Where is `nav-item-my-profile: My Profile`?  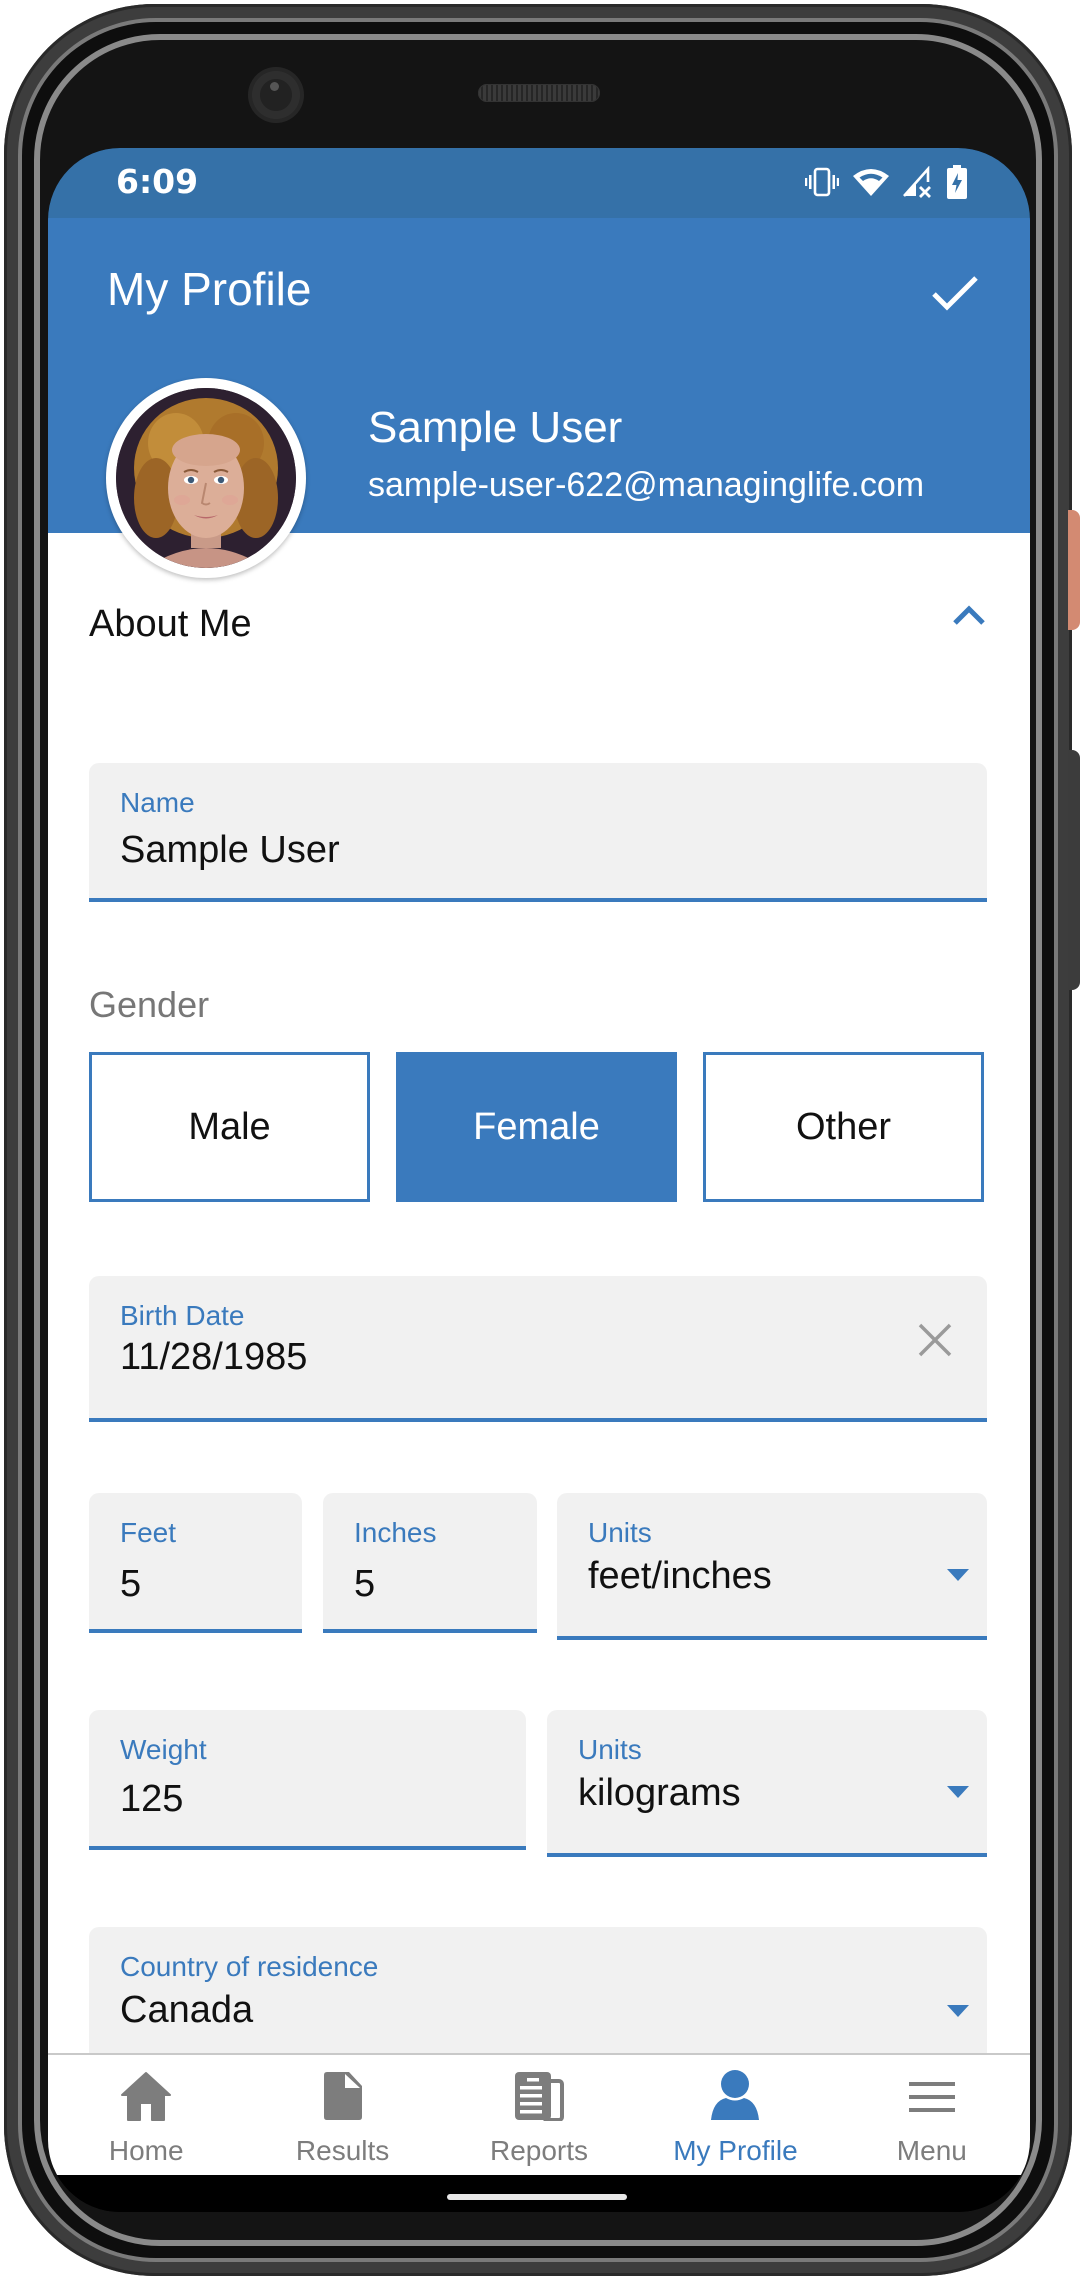 nav-item-my-profile: My Profile is located at coordinates (735, 2115).